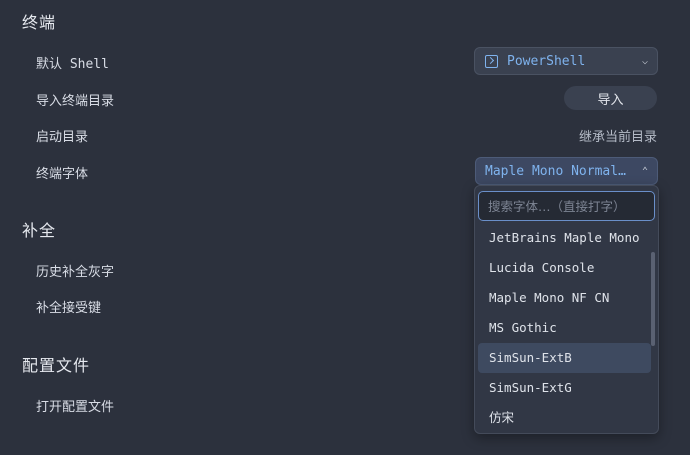 The width and height of the screenshot is (690, 455). Describe the element at coordinates (645, 61) in the screenshot. I see `chevron-down-icon: ⌵` at that location.